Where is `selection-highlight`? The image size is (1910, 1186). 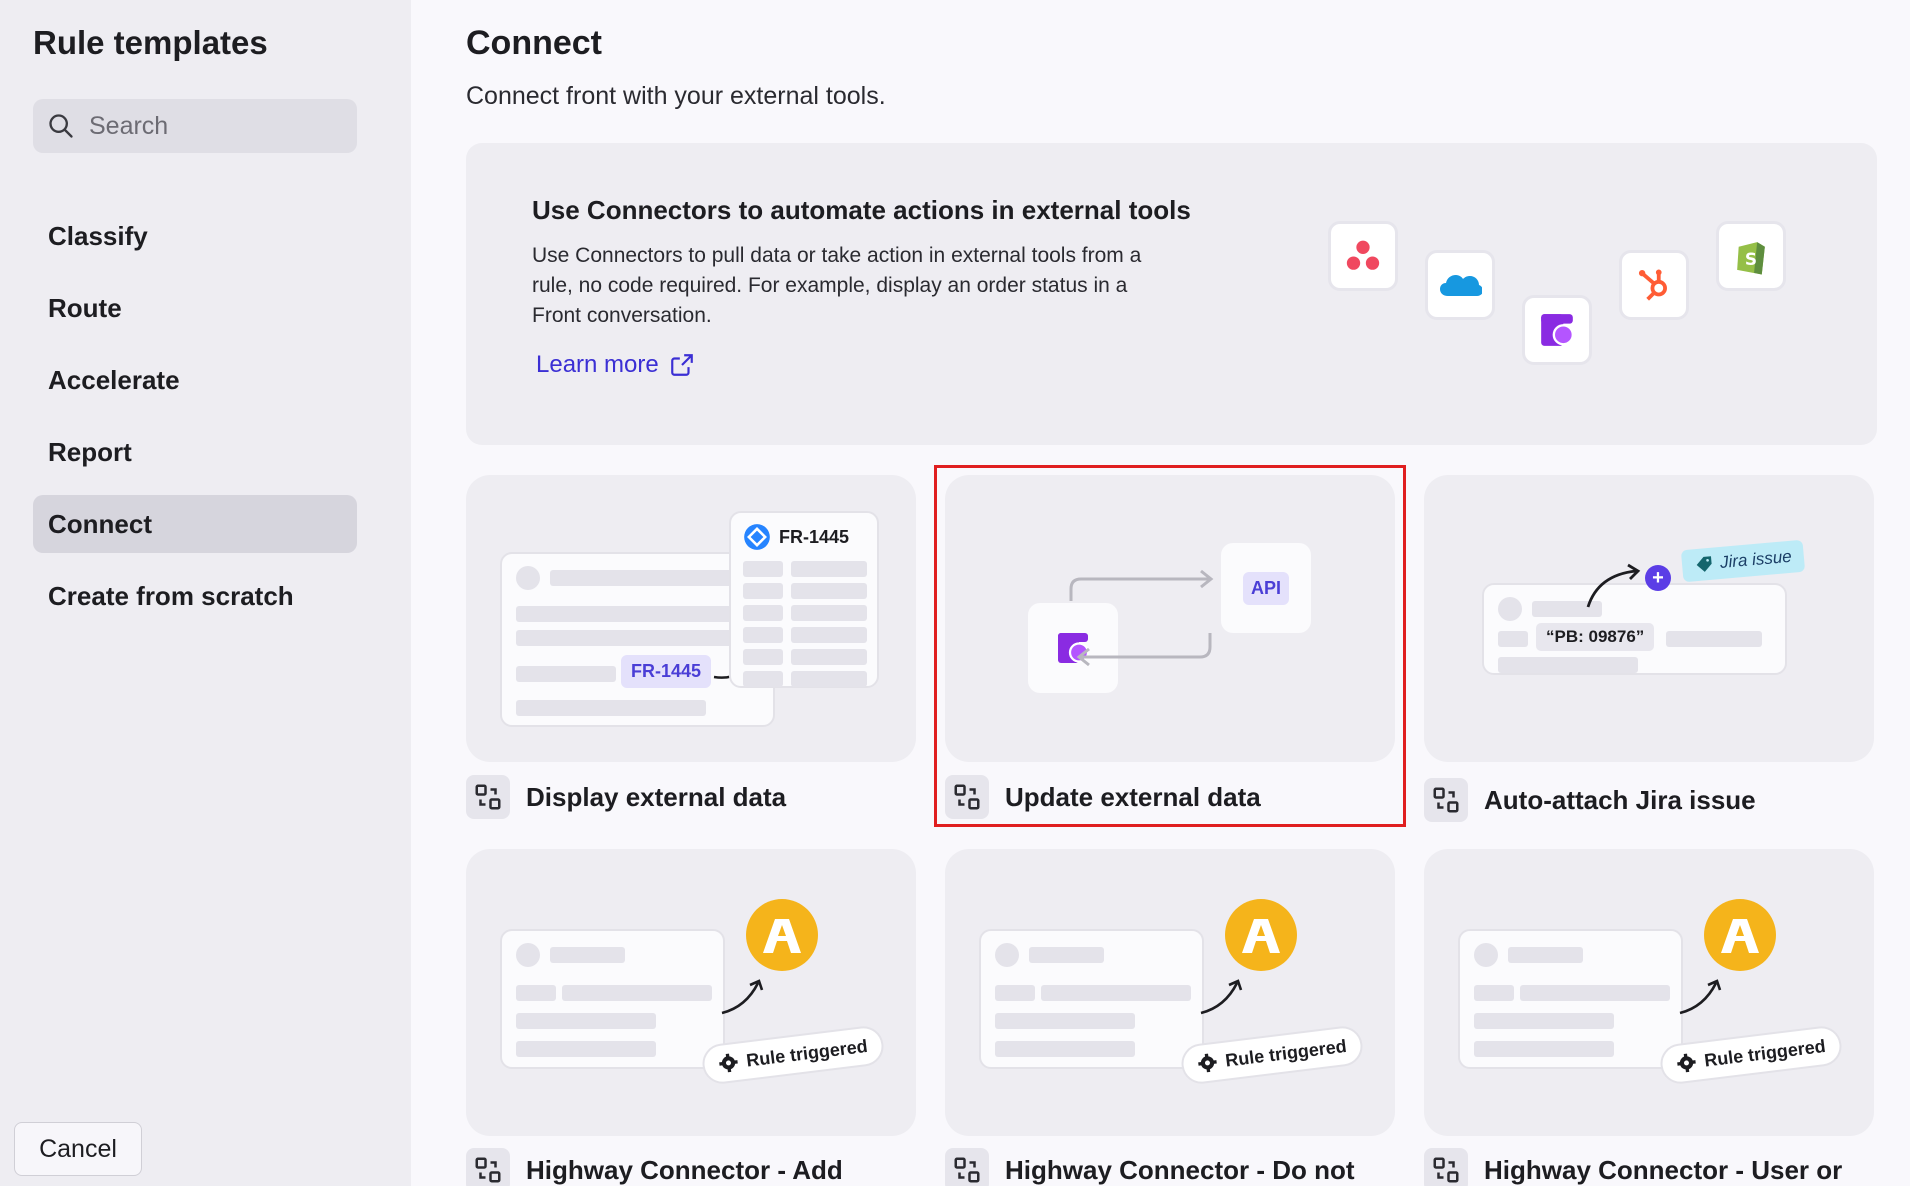
selection-highlight is located at coordinates (1170, 646).